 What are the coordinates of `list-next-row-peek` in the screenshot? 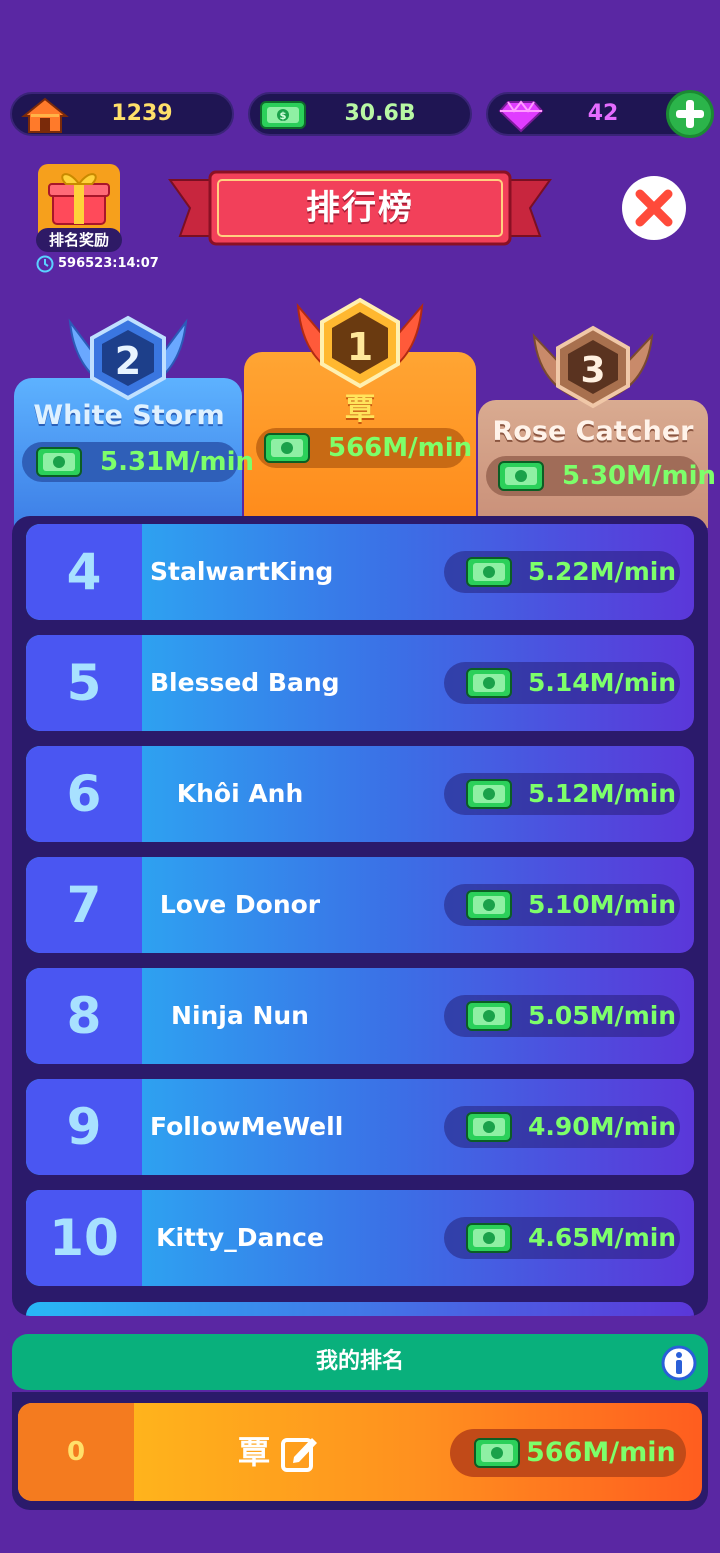 It's located at (360, 1309).